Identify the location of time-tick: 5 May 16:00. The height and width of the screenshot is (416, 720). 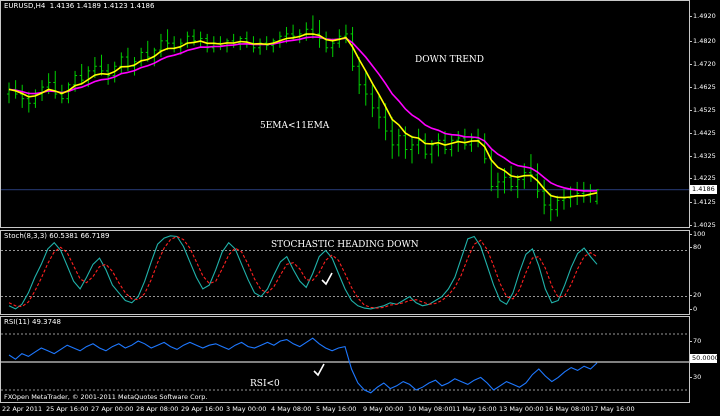
(336, 409).